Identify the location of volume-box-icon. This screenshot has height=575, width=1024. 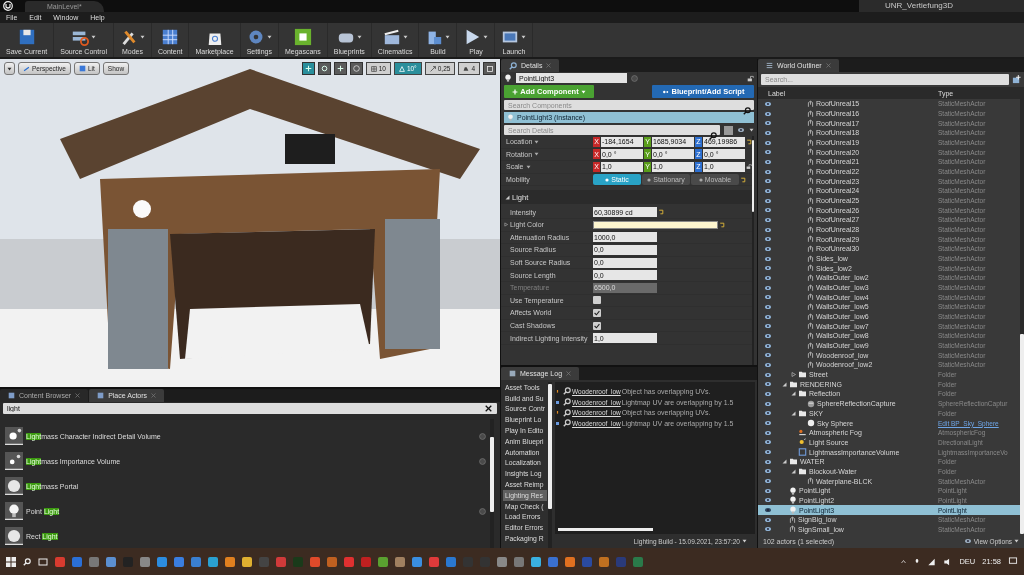
(802, 452).